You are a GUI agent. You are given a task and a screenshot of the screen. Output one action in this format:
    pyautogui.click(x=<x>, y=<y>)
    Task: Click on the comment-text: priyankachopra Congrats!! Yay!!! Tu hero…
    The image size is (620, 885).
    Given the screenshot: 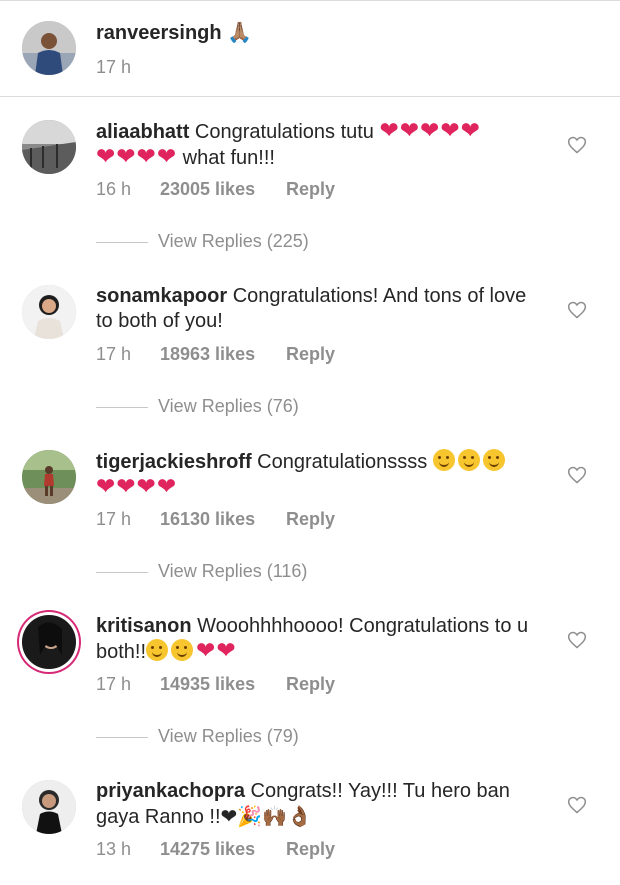 What is the action you would take?
    pyautogui.click(x=321, y=804)
    